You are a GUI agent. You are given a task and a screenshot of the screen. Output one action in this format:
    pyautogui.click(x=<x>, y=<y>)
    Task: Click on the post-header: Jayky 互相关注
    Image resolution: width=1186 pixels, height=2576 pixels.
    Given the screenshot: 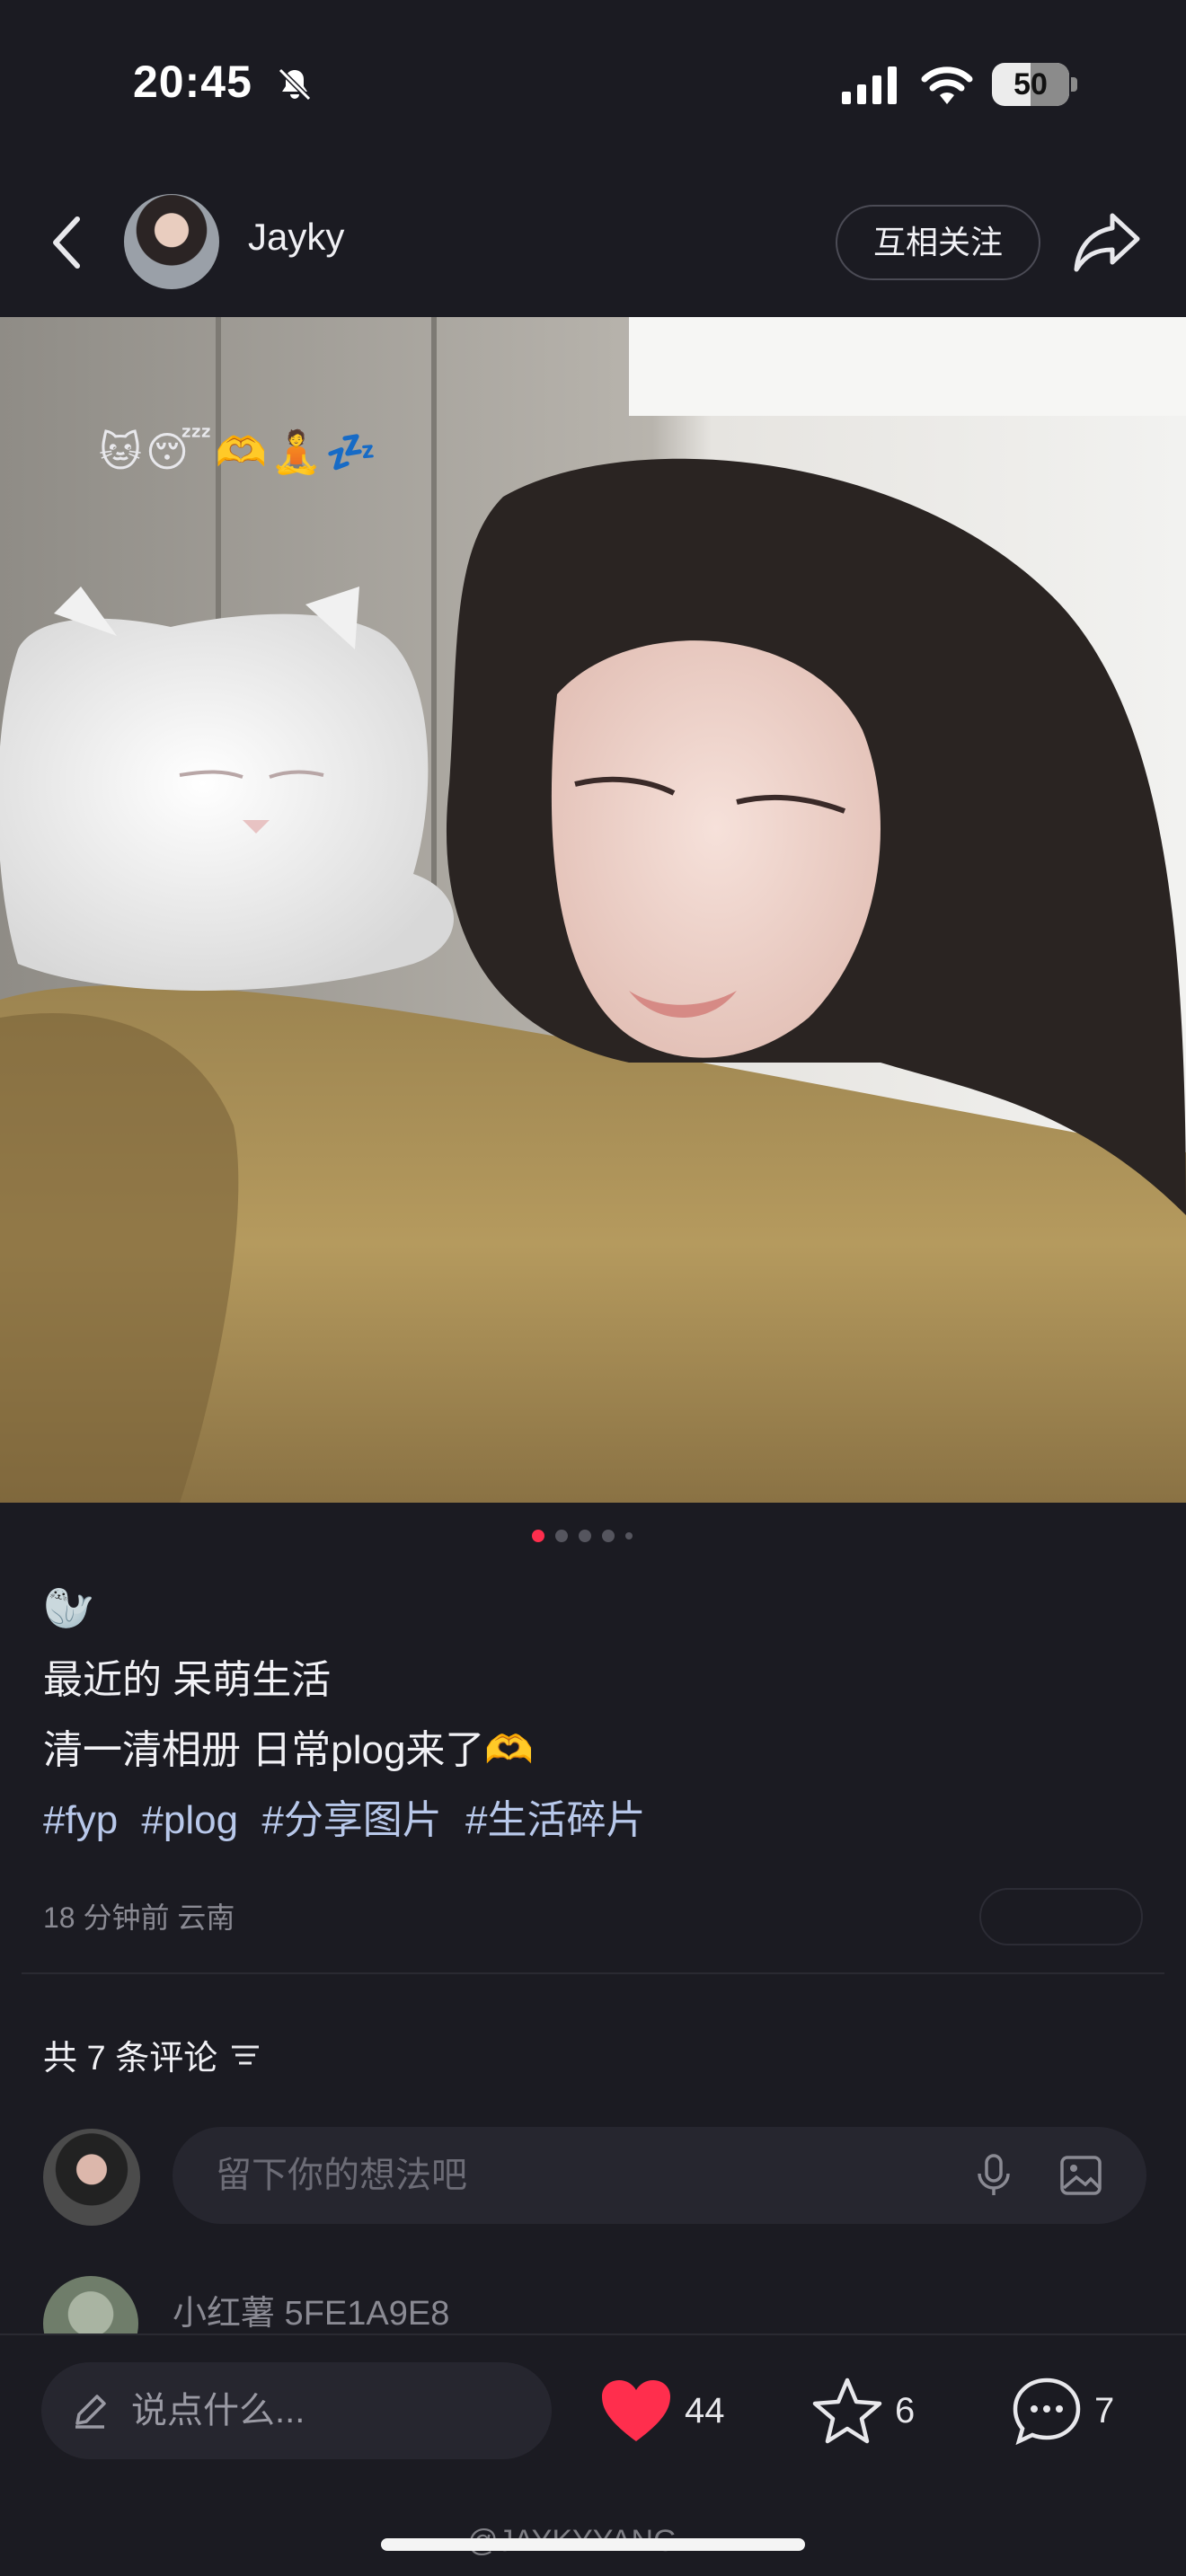 What is the action you would take?
    pyautogui.click(x=593, y=242)
    